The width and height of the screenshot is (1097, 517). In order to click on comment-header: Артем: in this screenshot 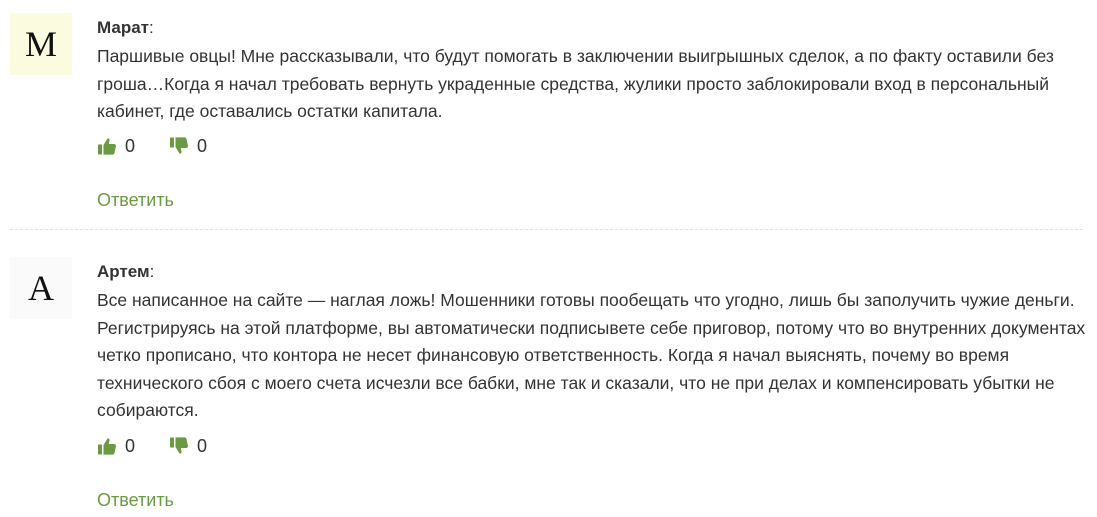, I will do `click(125, 272)`.